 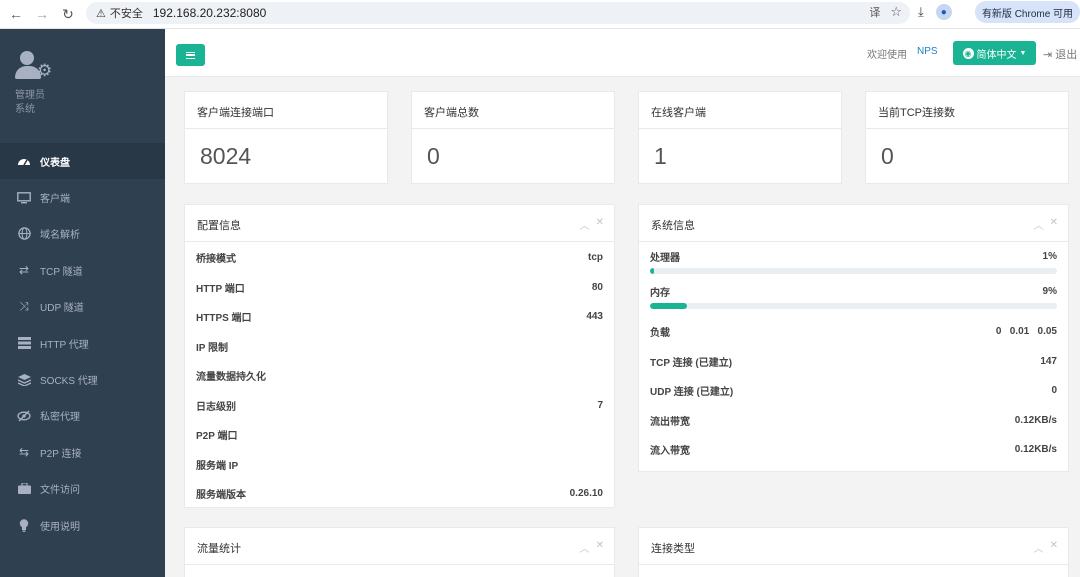 What do you see at coordinates (24, 161) in the screenshot?
I see `dashboard-icon` at bounding box center [24, 161].